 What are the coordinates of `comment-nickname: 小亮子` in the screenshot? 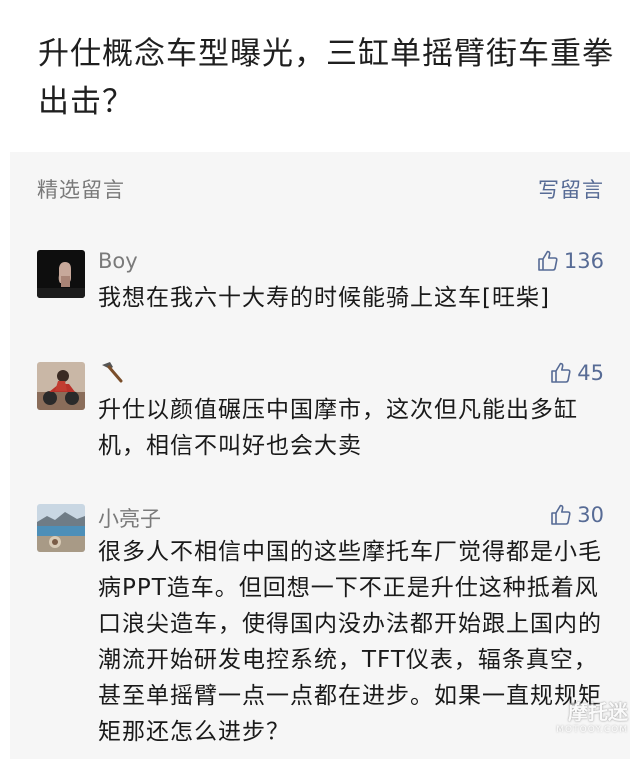 It's located at (129, 518).